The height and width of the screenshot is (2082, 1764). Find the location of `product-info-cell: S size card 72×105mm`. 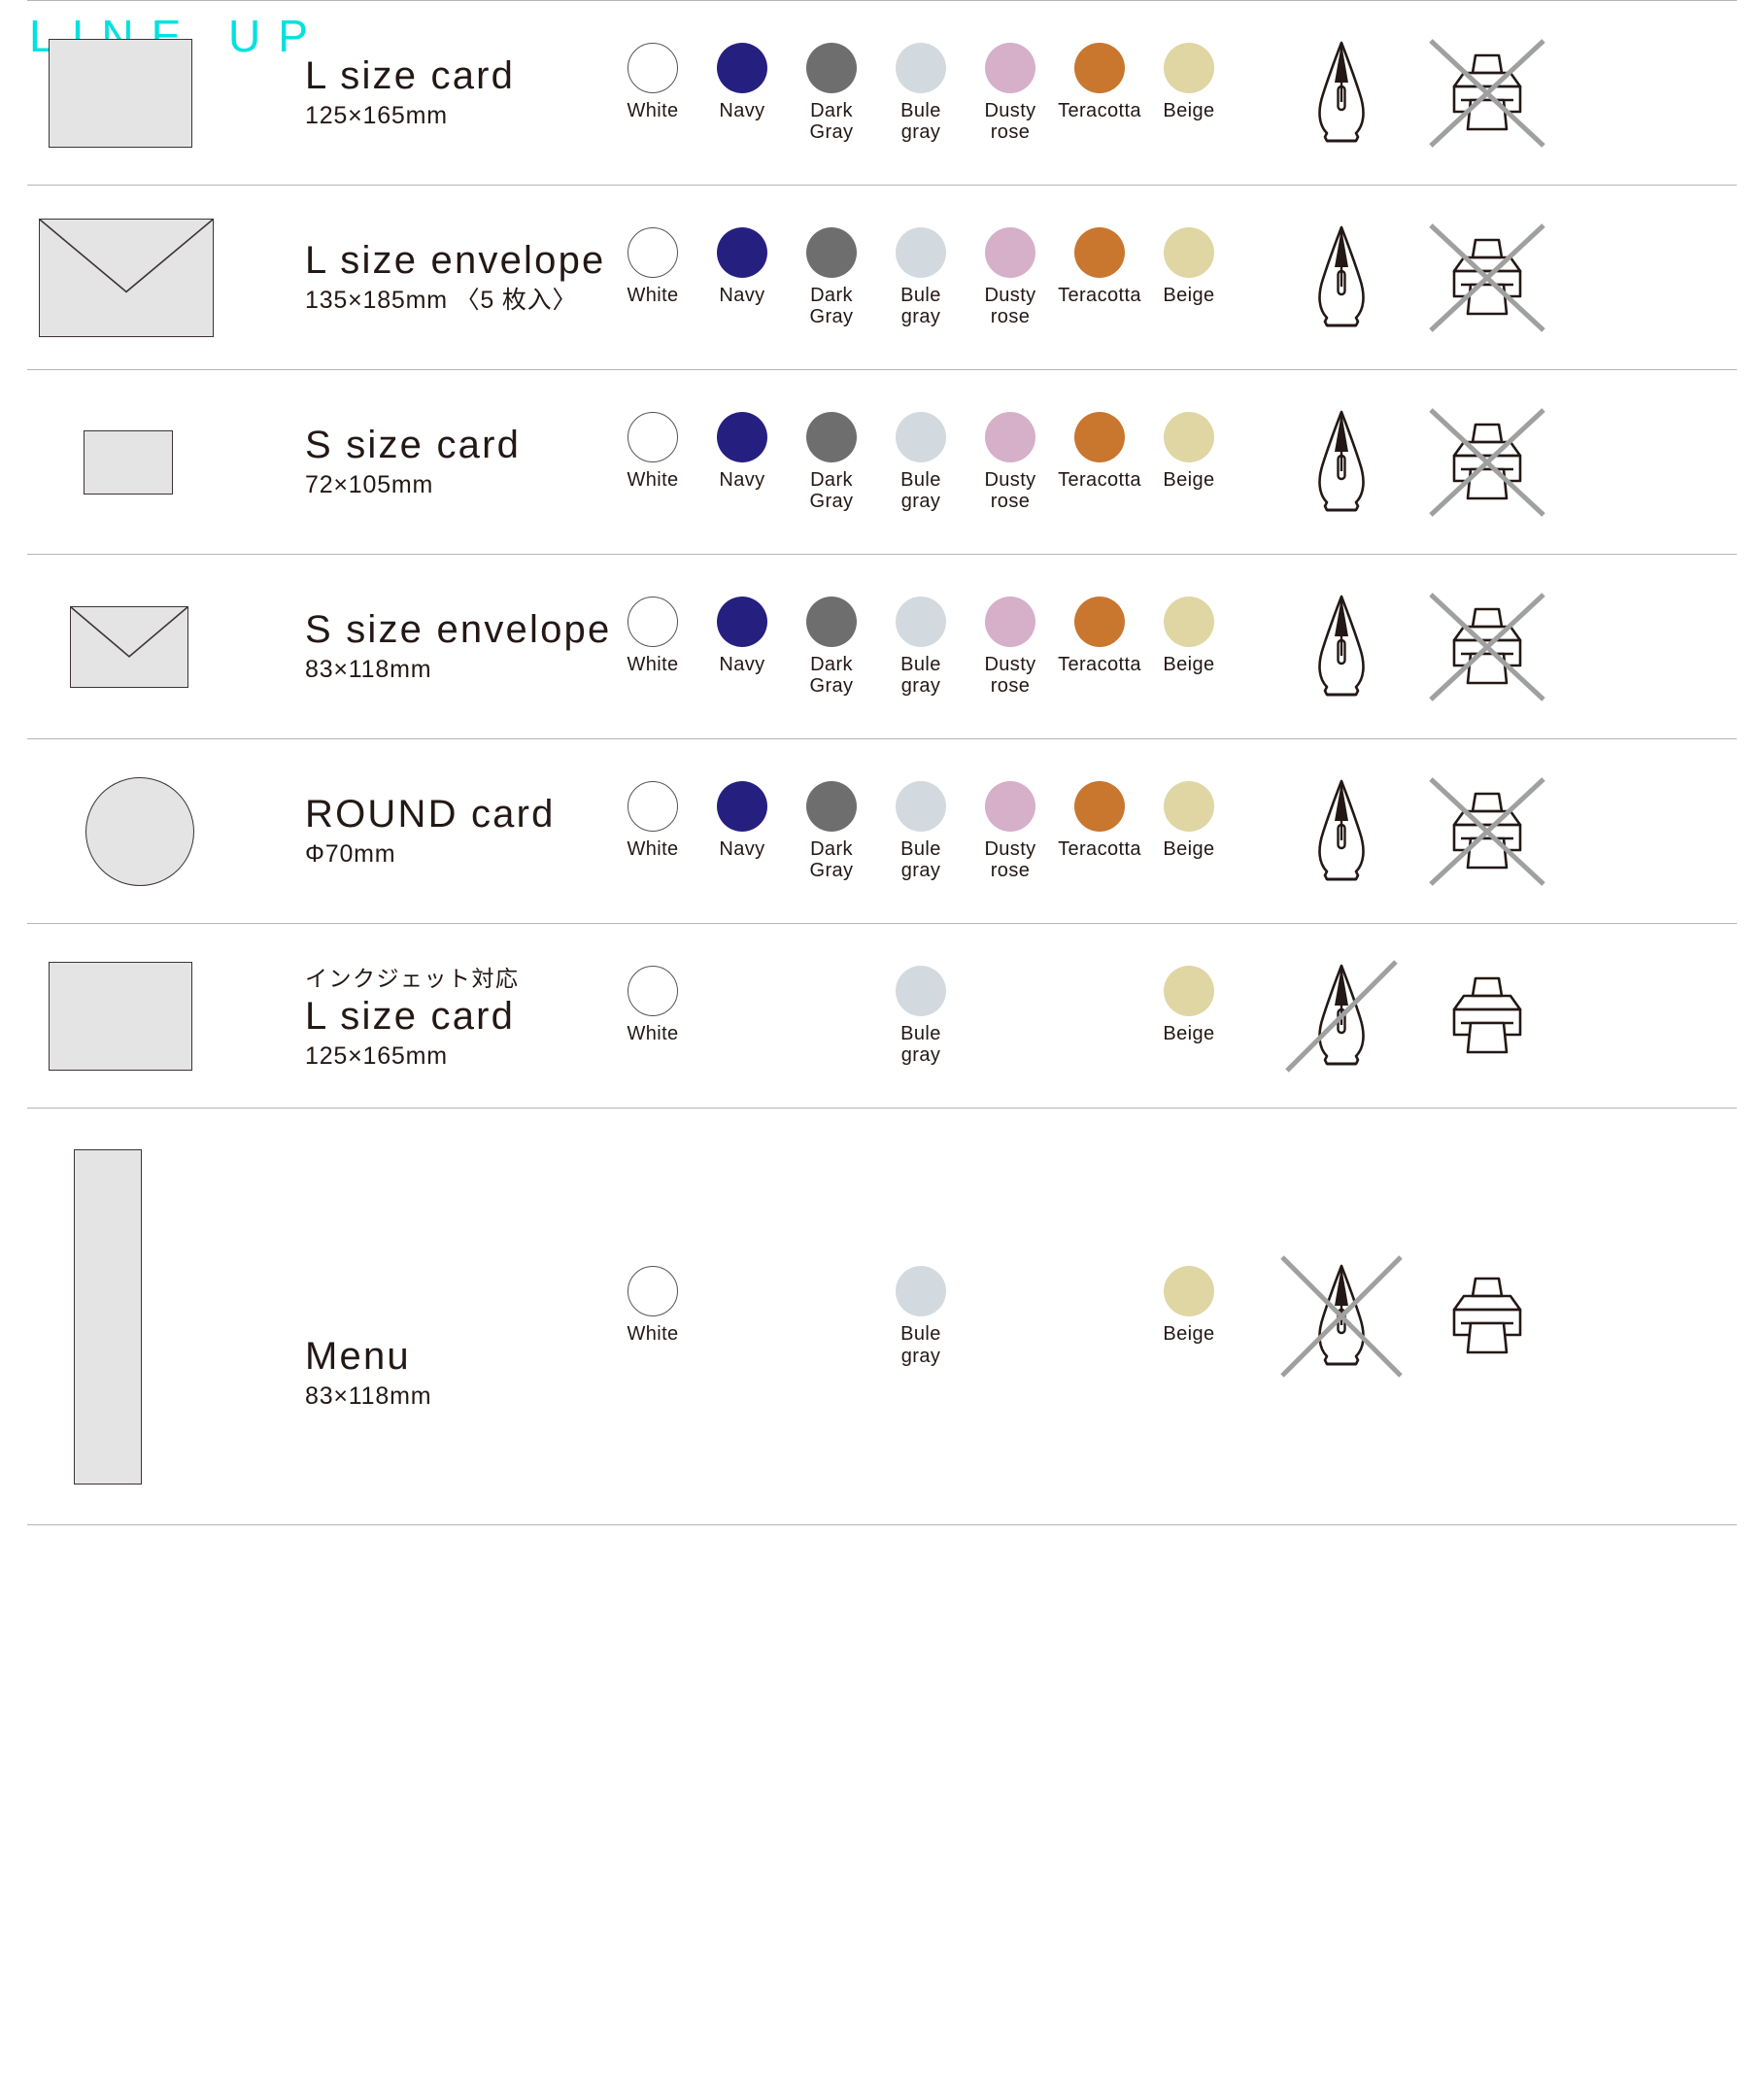

product-info-cell: S size card 72×105mm is located at coordinates (447, 462).